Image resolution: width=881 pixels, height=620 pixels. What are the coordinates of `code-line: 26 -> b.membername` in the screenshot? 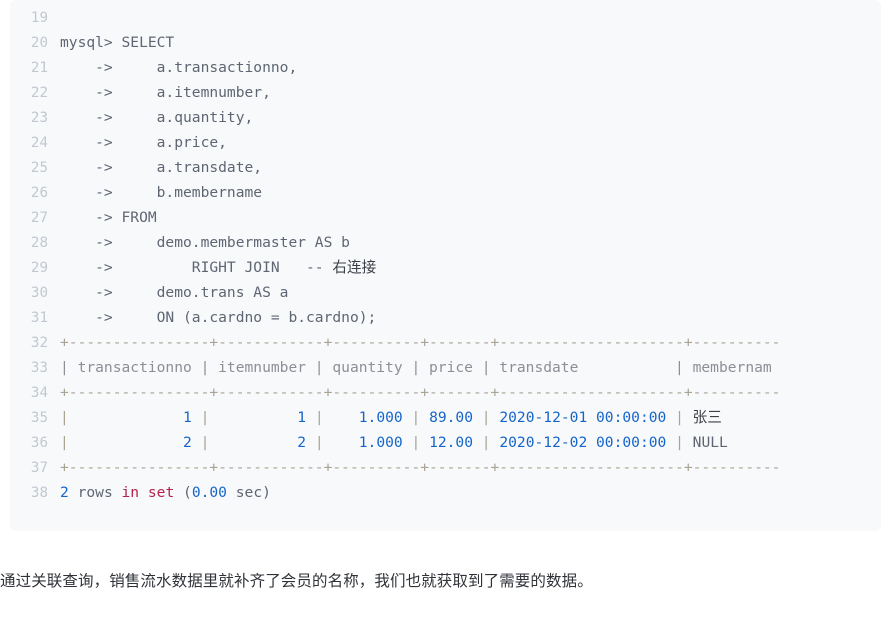 It's located at (395, 192).